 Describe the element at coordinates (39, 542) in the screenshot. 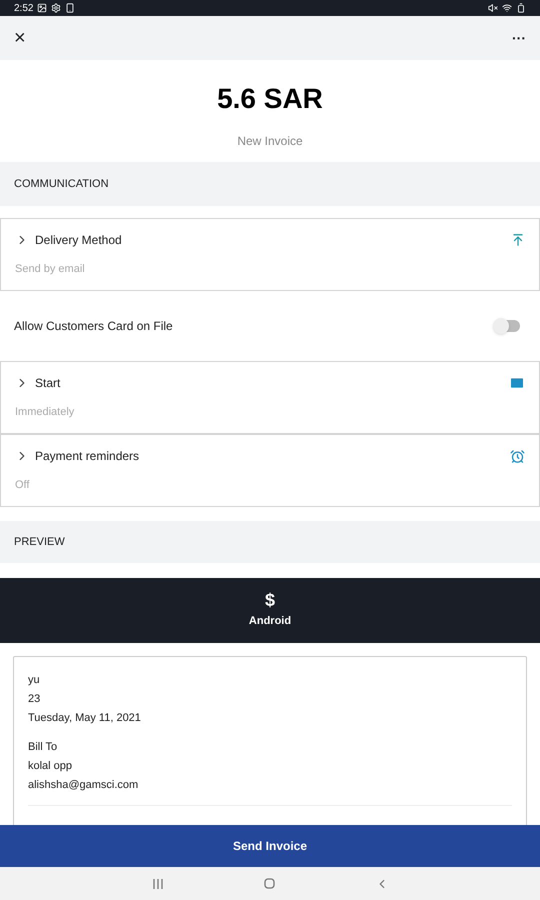

I see `section-title: PREVIEW` at that location.